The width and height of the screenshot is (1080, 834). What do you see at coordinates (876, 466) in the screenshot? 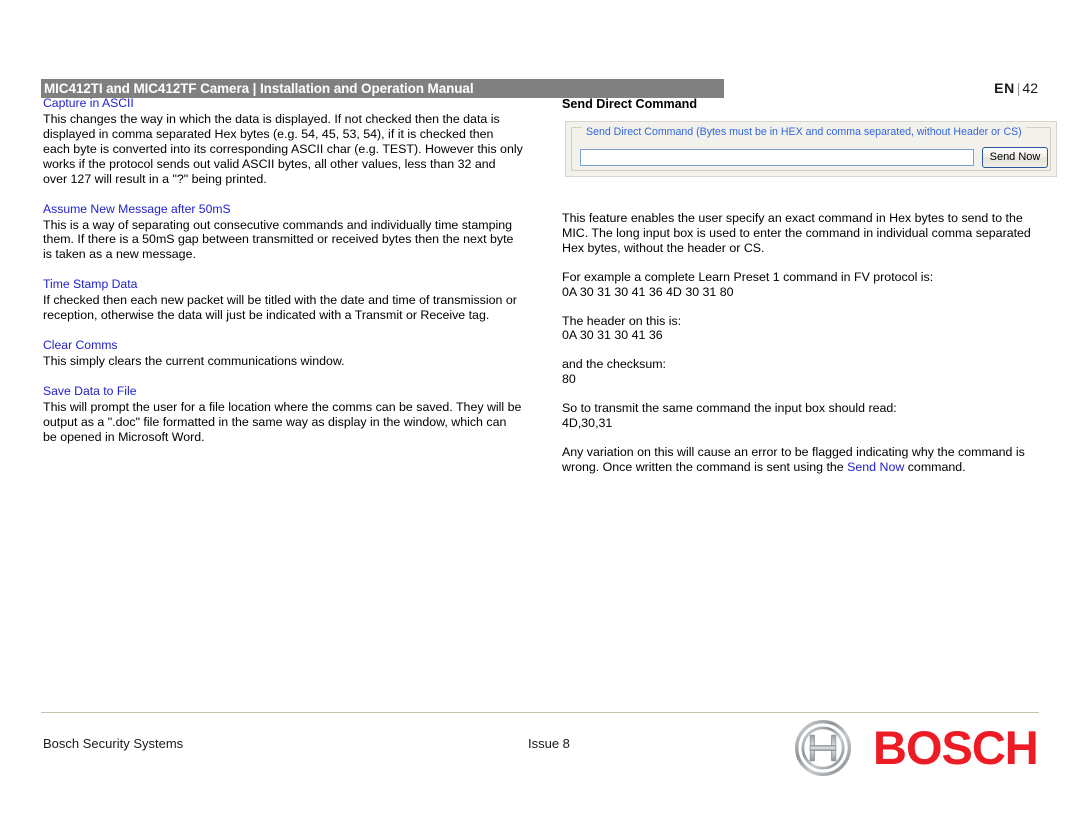
I see `send-now-inline-reference: Send Now` at bounding box center [876, 466].